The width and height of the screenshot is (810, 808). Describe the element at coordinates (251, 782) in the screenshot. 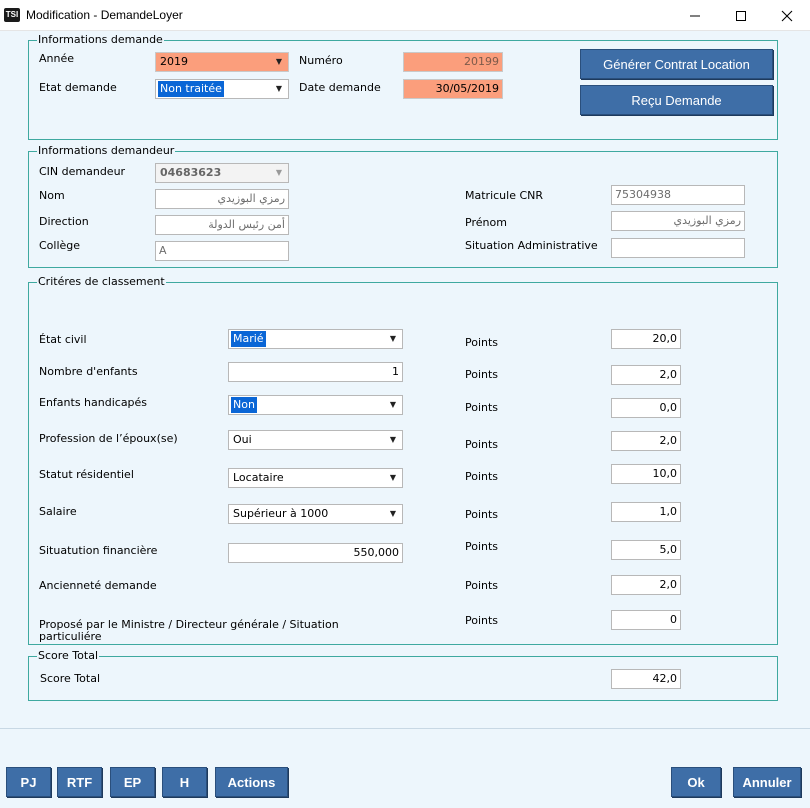

I see `actions-button: Actions` at that location.